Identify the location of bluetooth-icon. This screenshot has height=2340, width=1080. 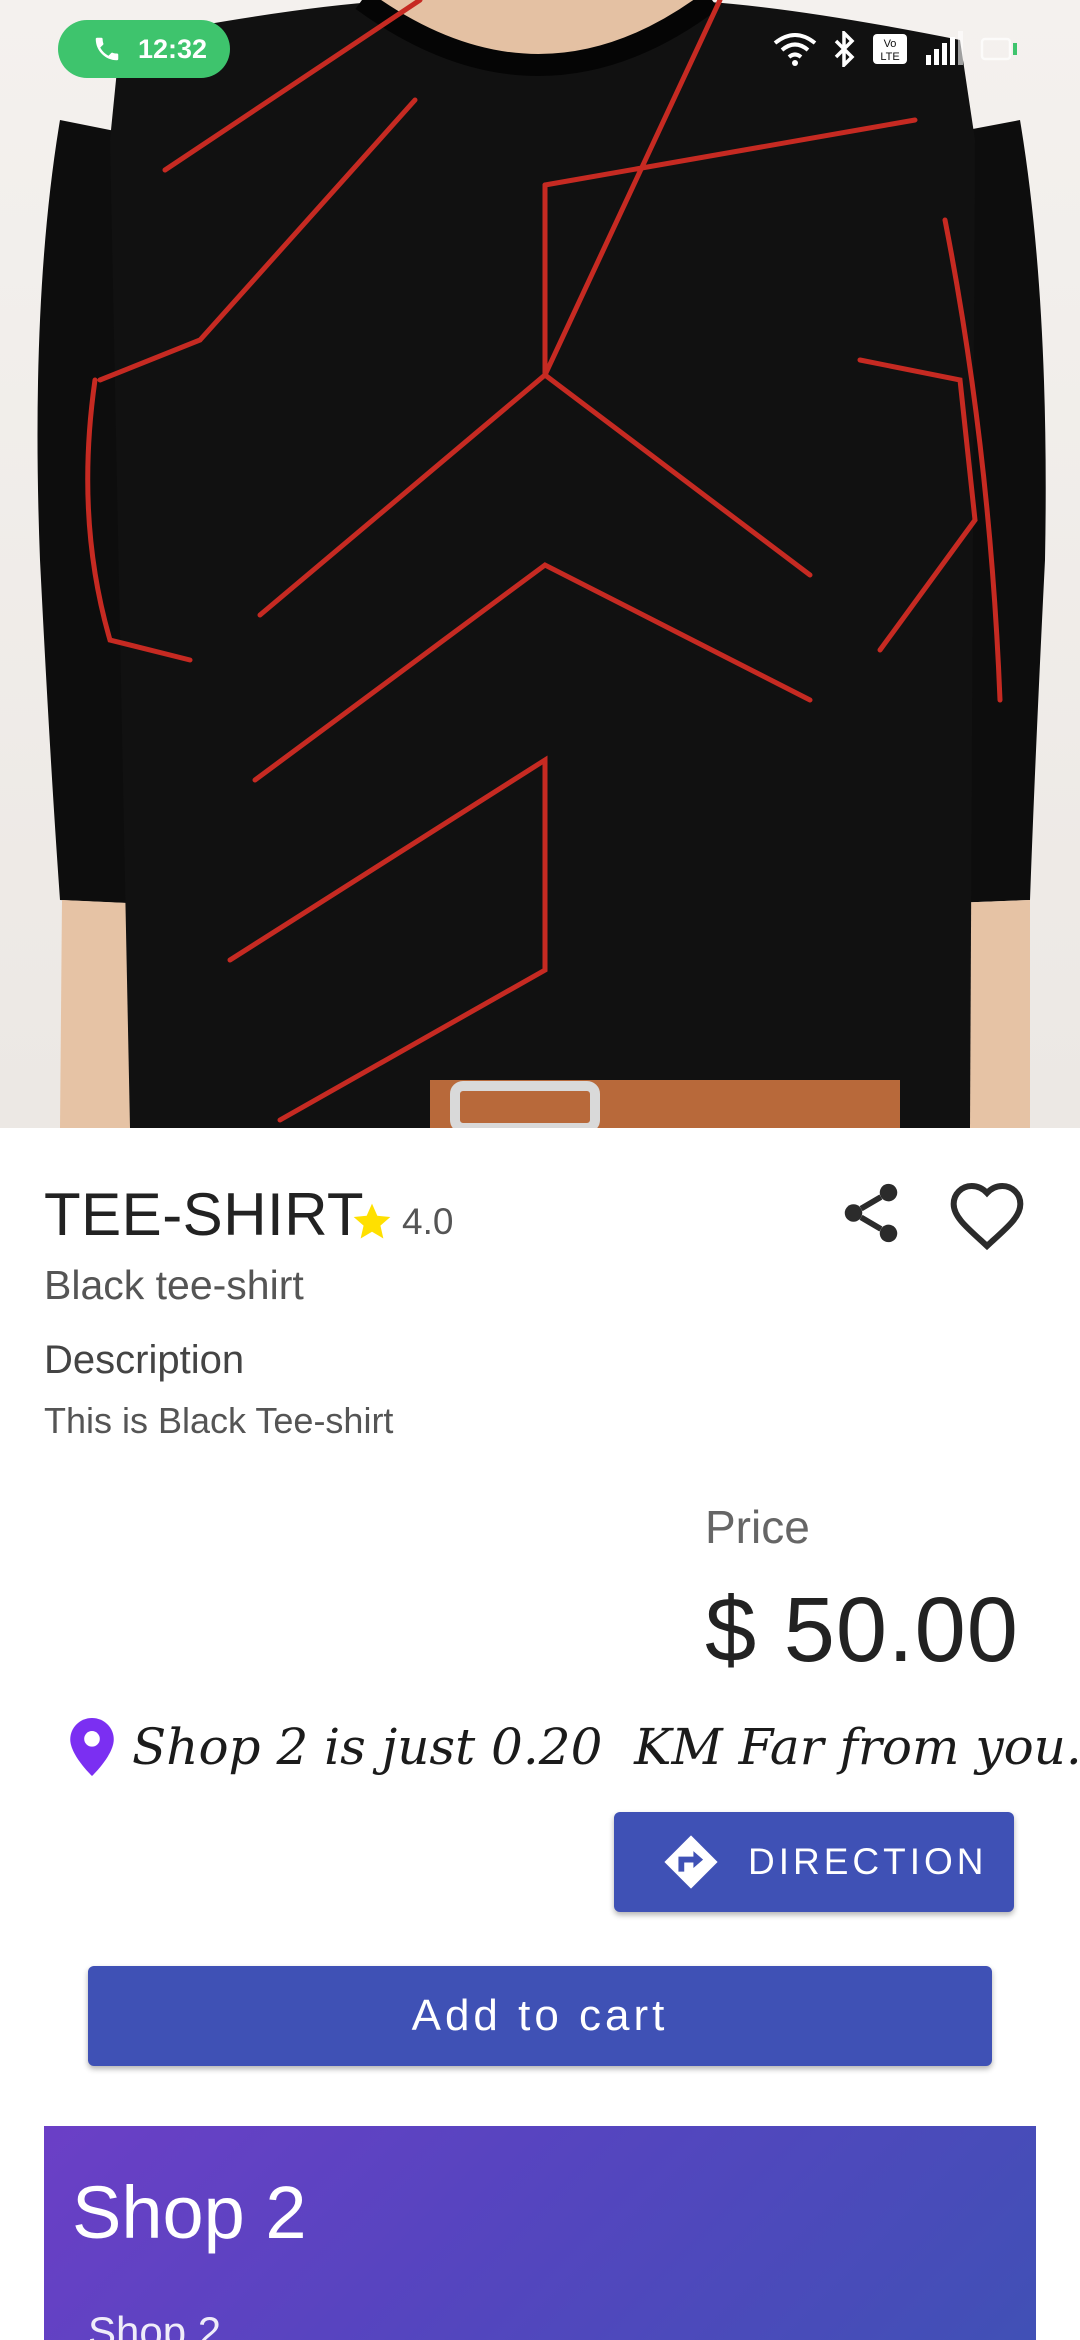
(844, 49).